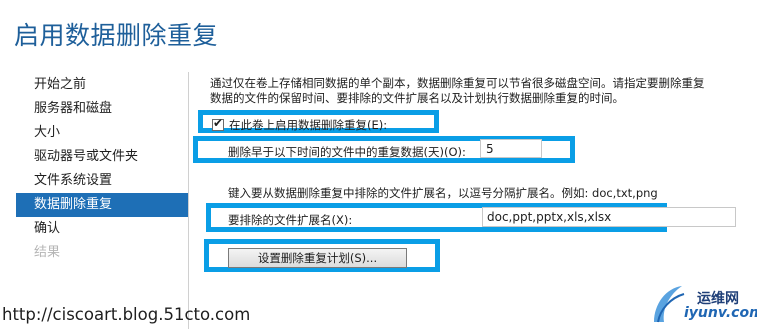 This screenshot has width=757, height=329. What do you see at coordinates (188, 200) in the screenshot?
I see `nav-divider` at bounding box center [188, 200].